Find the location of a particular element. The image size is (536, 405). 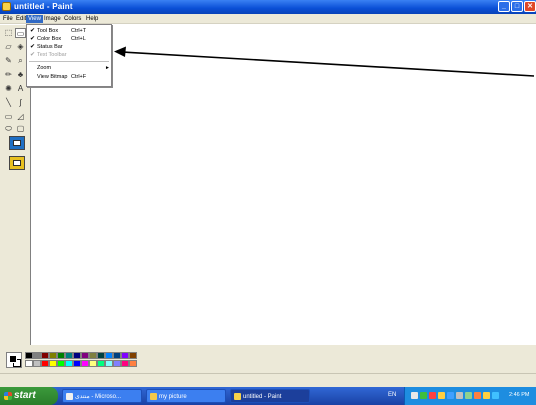

view-menu-item-toolbox: ✔ Tool Box Ctrl+T is located at coordinates (69, 31).